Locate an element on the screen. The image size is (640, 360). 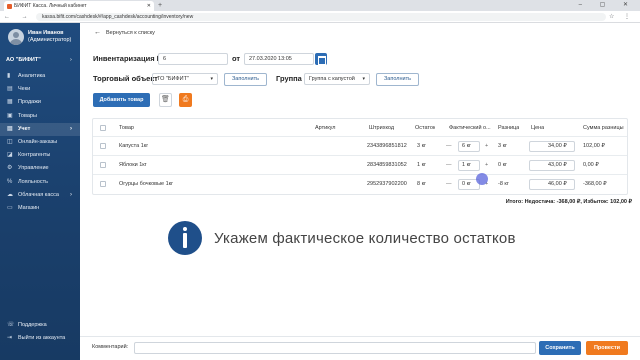
sidebar-item-sales: ▦ Продажи is located at coordinates (40, 102).